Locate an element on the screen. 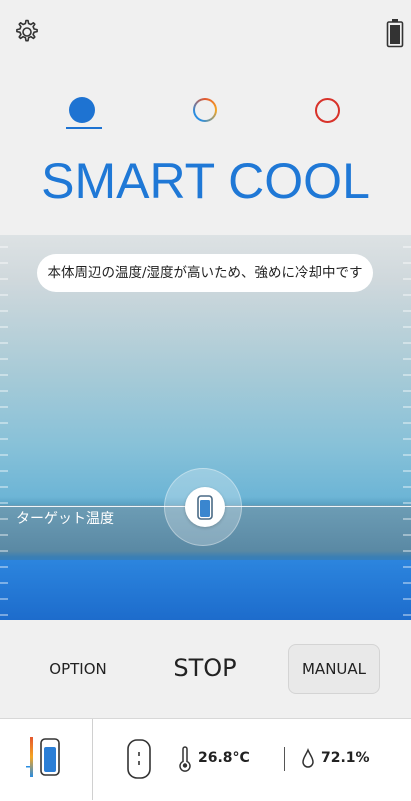 This screenshot has height=801, width=411. status-message: 本体周辺の温度/湿度が高いため、強めに冷却中です is located at coordinates (205, 273).